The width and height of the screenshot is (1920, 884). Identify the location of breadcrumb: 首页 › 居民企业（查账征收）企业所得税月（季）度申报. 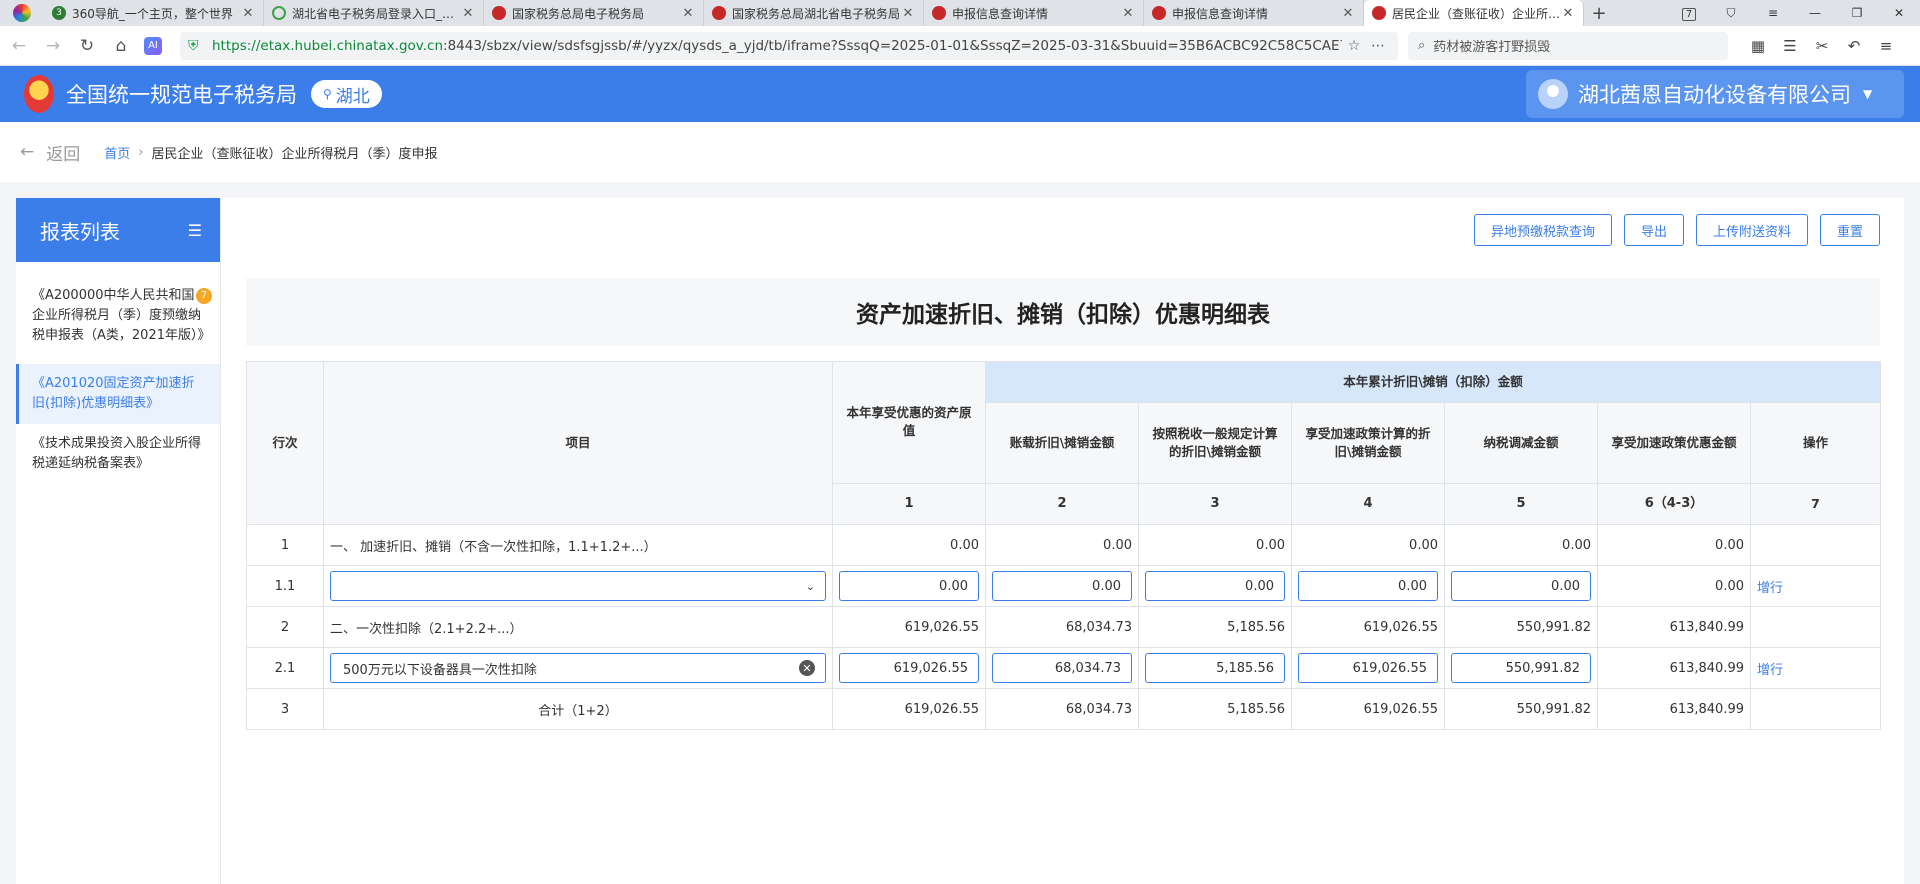
(270, 152).